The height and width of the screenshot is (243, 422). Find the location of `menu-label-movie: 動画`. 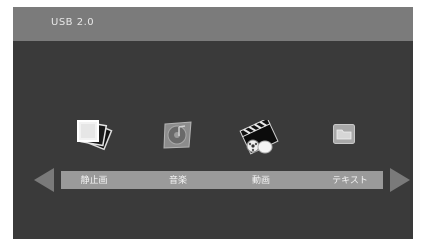

menu-label-movie: 動画 is located at coordinates (261, 179).